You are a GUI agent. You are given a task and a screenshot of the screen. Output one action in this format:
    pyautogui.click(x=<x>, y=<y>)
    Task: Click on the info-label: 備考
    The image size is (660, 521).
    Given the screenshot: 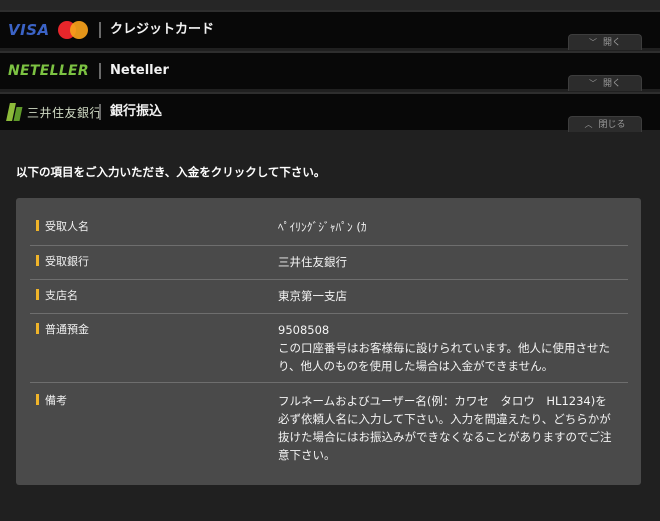 What is the action you would take?
    pyautogui.click(x=51, y=400)
    